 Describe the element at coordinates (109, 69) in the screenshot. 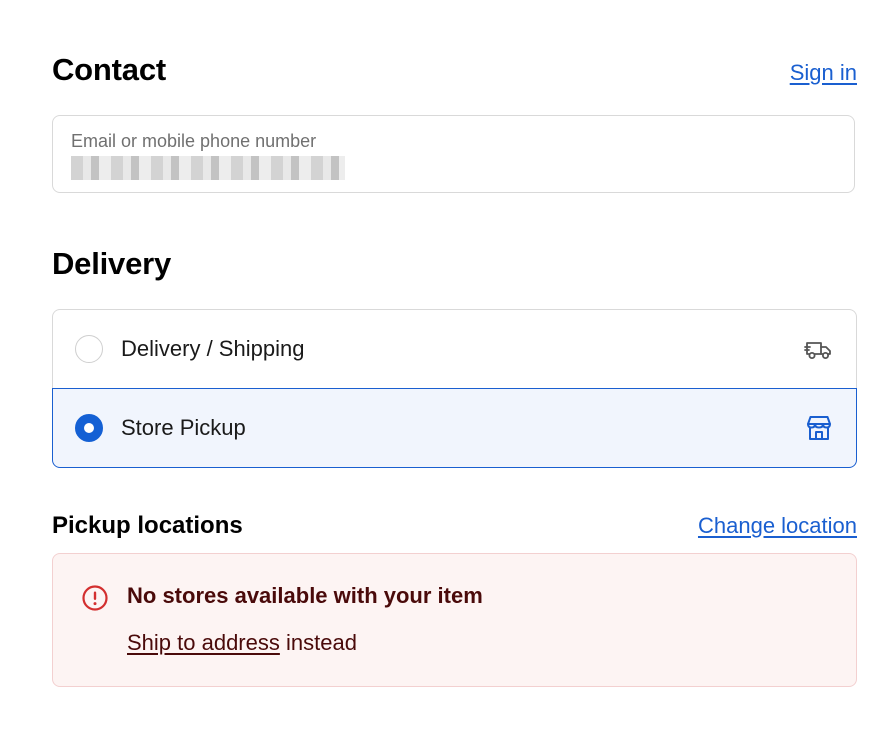

I see `contact-title: Contact` at that location.